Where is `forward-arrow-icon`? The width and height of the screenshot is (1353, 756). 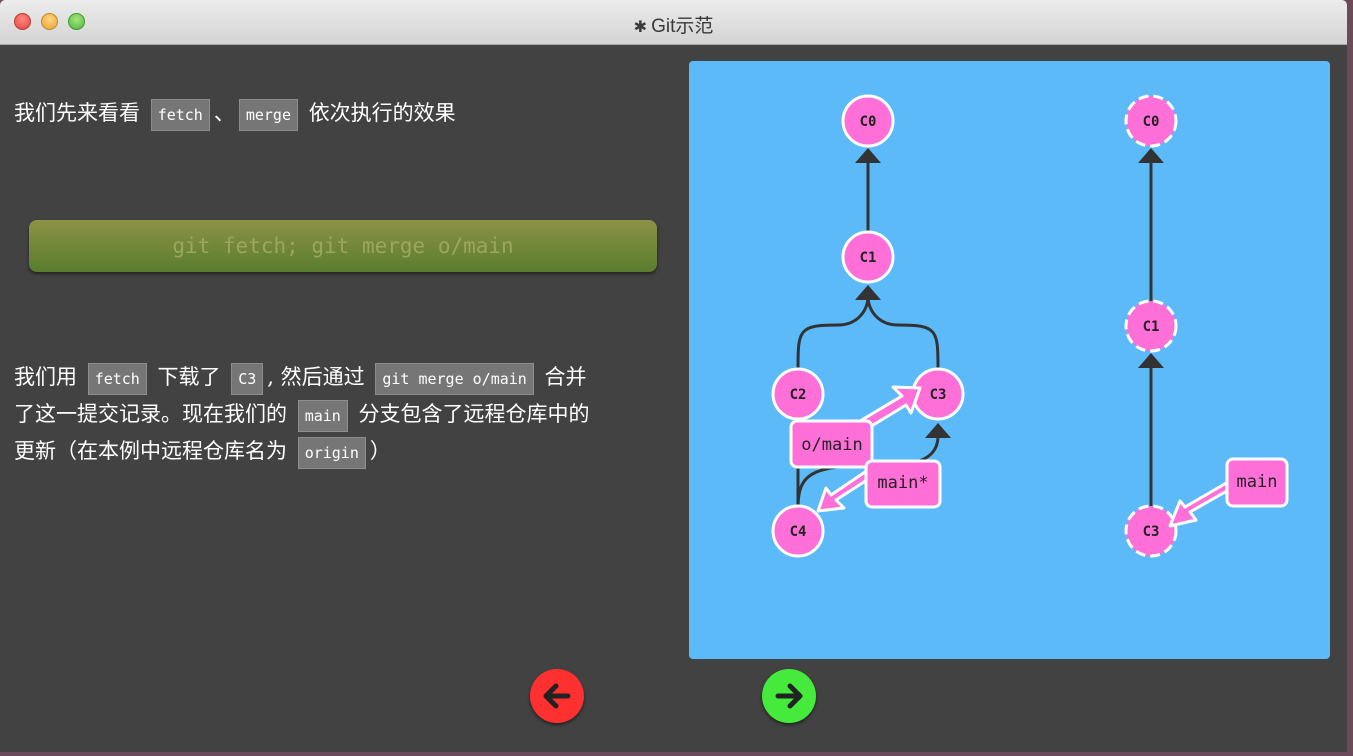
forward-arrow-icon is located at coordinates (789, 696).